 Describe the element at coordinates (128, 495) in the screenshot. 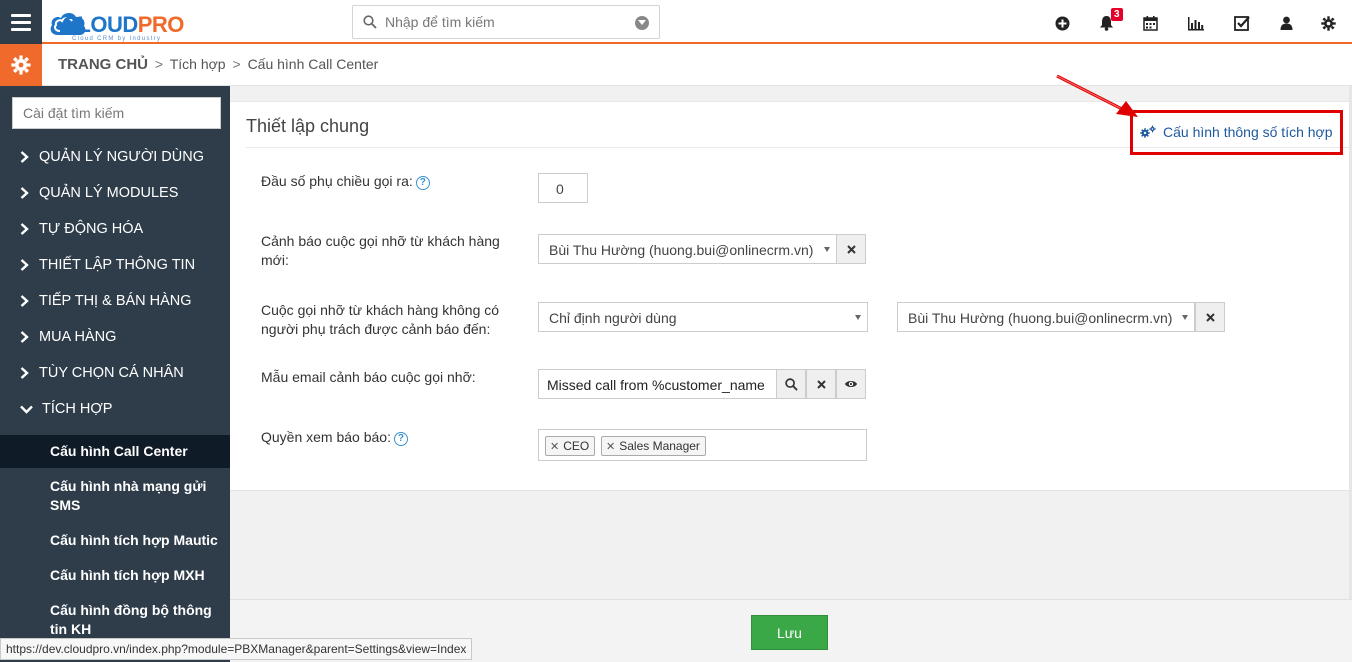

I see `sidebar-subitem-label: Cấu hình nhà mạng gửi SMS` at that location.